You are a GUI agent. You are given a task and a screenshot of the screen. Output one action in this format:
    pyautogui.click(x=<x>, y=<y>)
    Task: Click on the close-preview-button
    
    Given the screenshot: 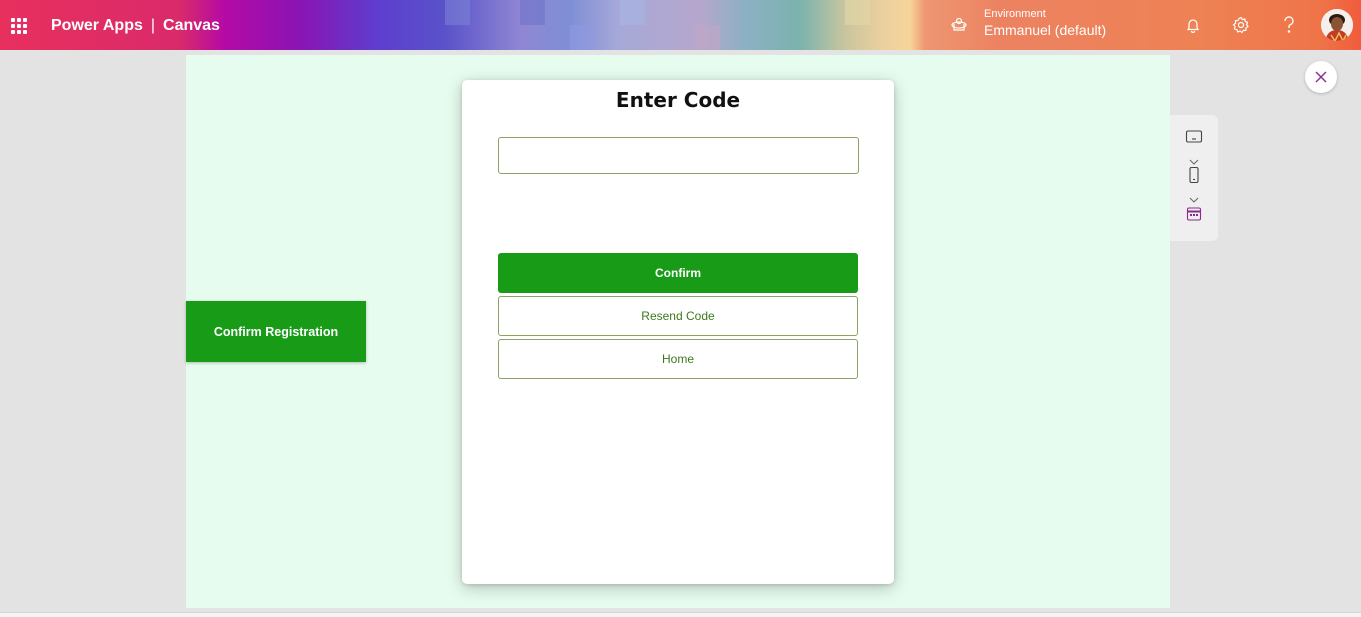 What is the action you would take?
    pyautogui.click(x=1321, y=77)
    